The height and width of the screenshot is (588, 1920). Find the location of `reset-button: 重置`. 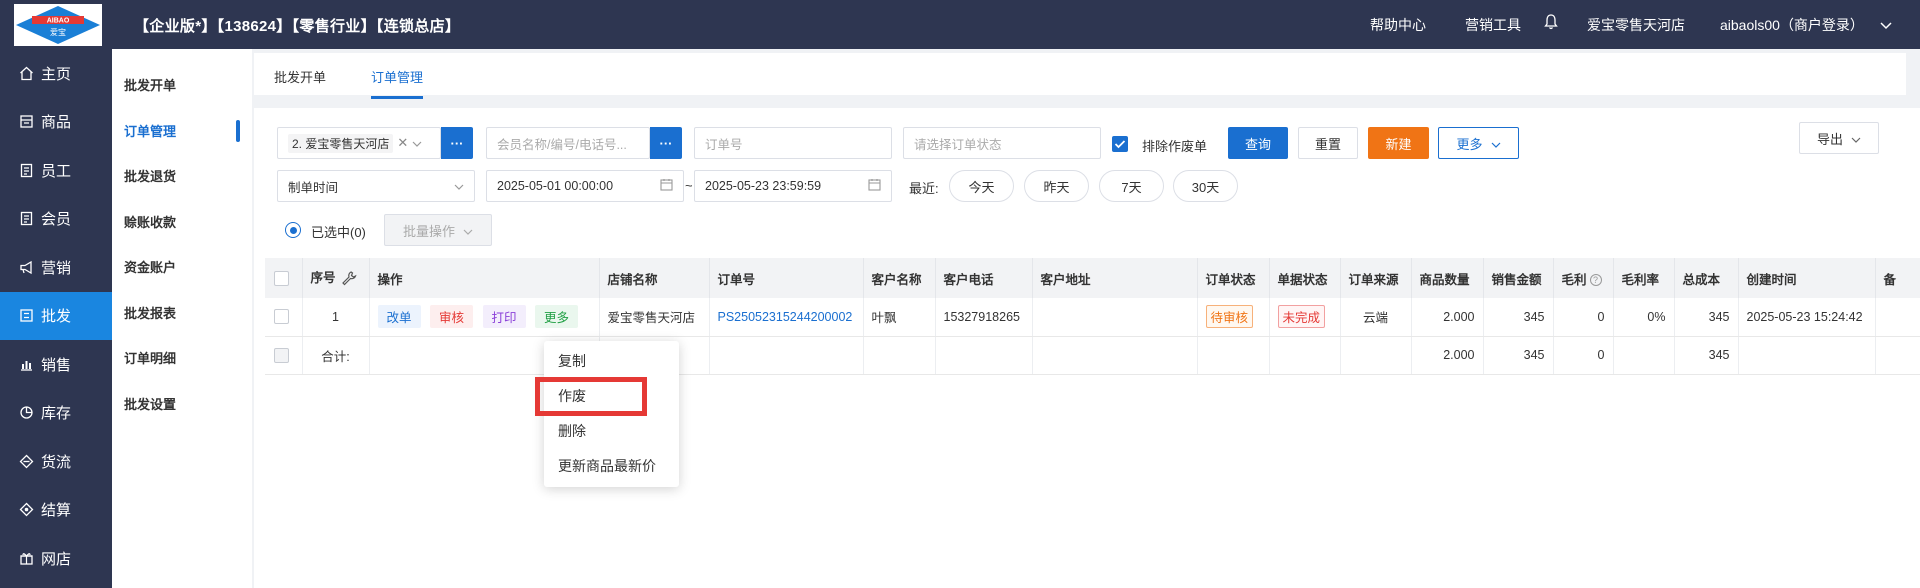

reset-button: 重置 is located at coordinates (1328, 143).